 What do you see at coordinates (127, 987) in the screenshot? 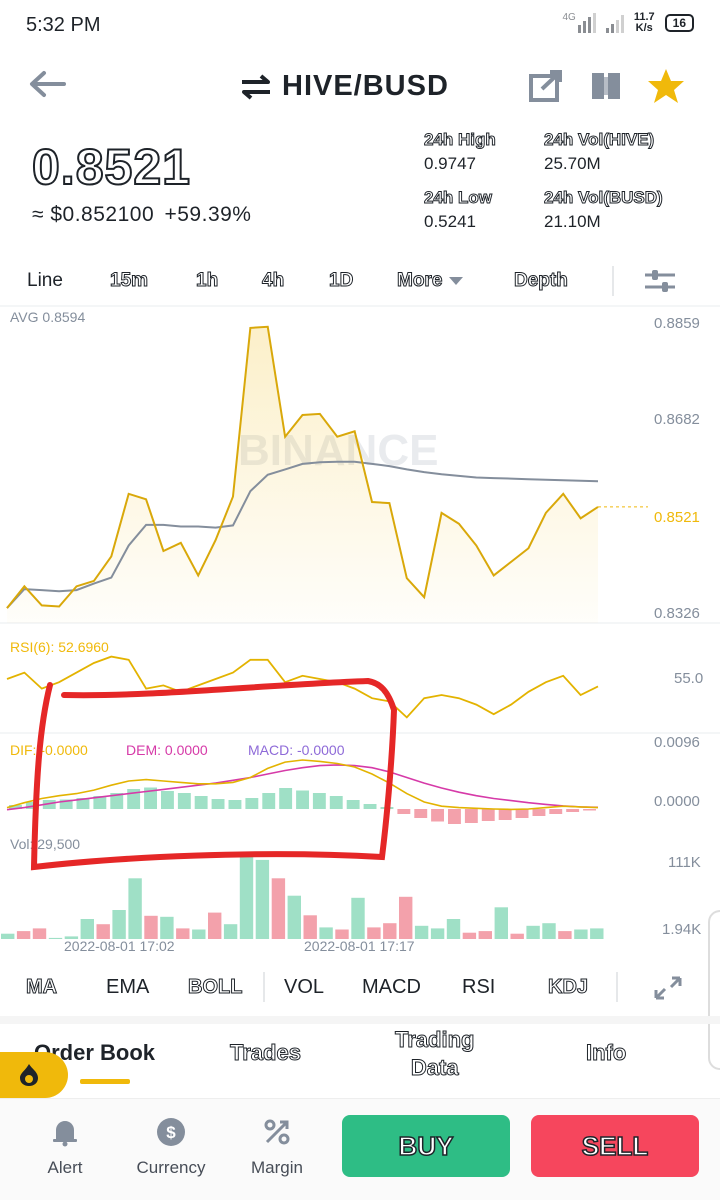
I see `indicator-ema: EMA` at bounding box center [127, 987].